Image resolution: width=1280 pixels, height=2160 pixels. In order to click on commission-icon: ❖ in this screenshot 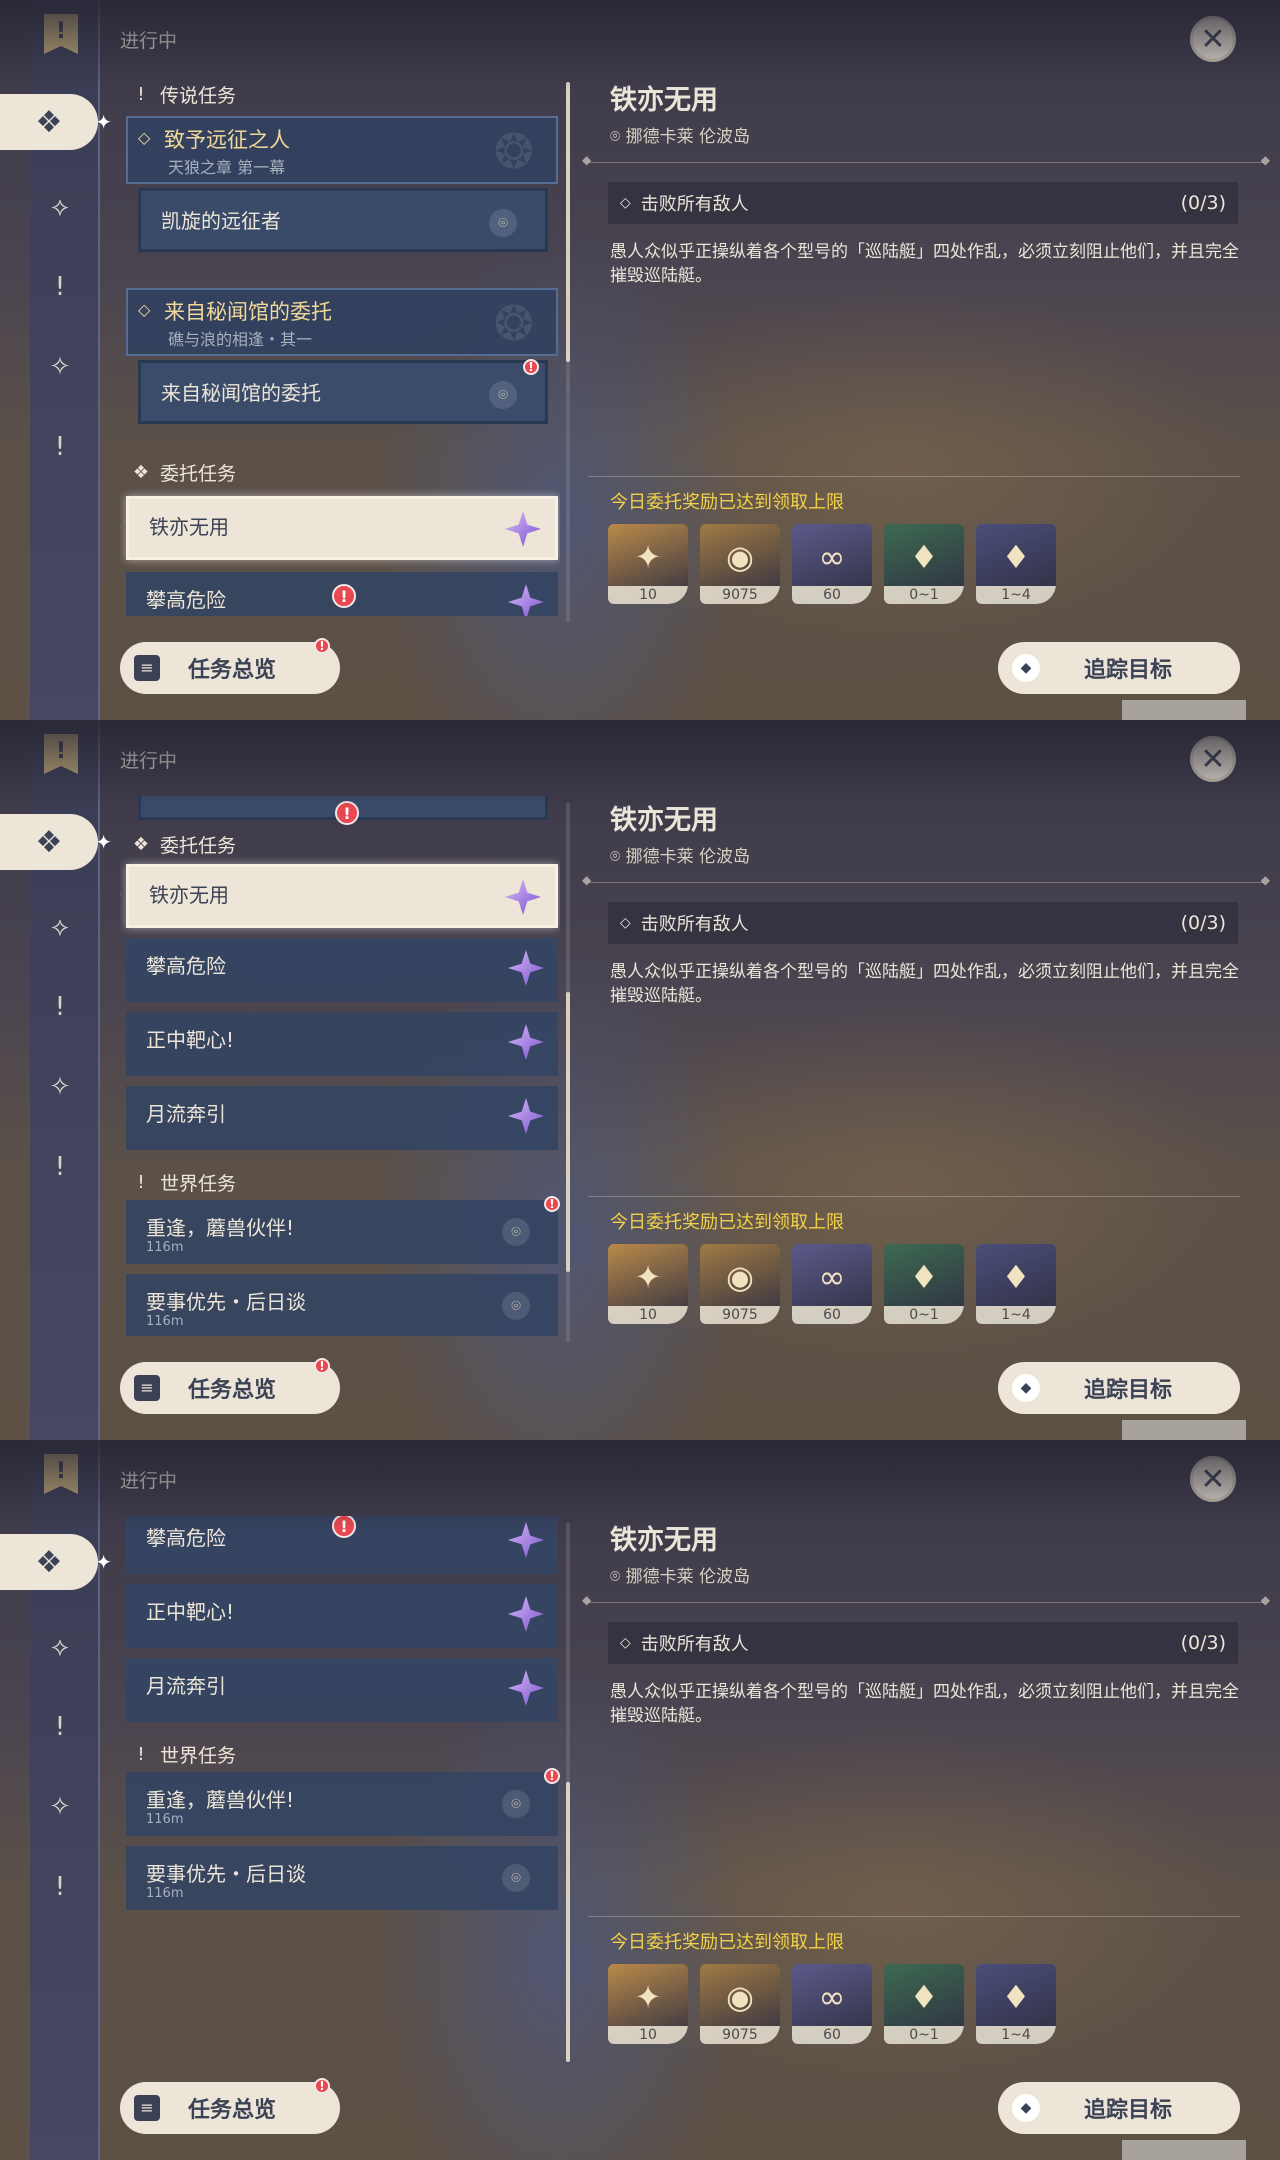, I will do `click(49, 122)`.